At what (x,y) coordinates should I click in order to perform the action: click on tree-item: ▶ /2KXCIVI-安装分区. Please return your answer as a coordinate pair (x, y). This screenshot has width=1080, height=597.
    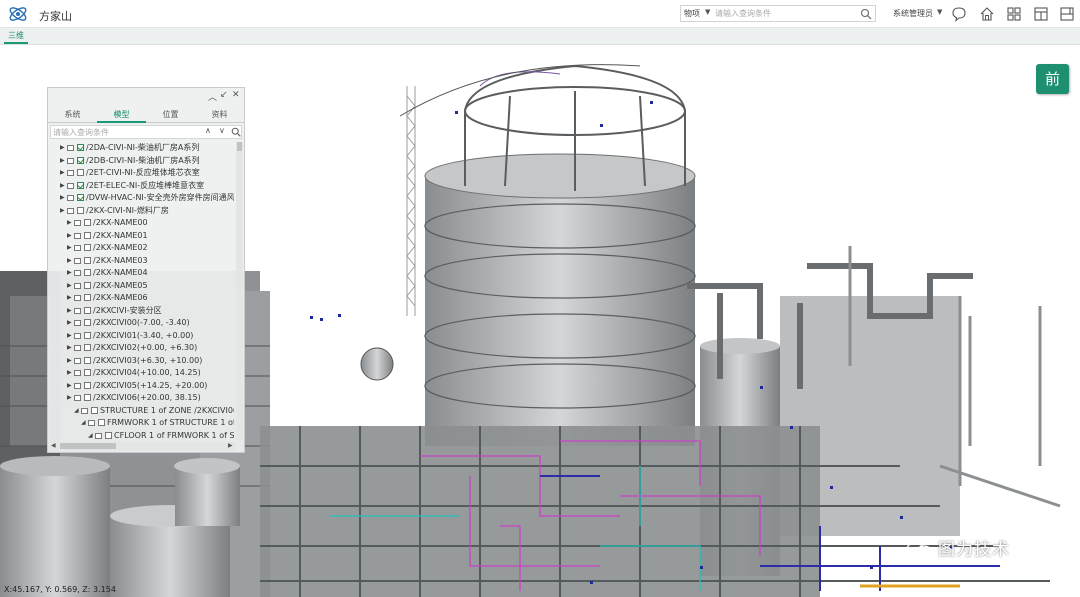
    Looking at the image, I should click on (141, 311).